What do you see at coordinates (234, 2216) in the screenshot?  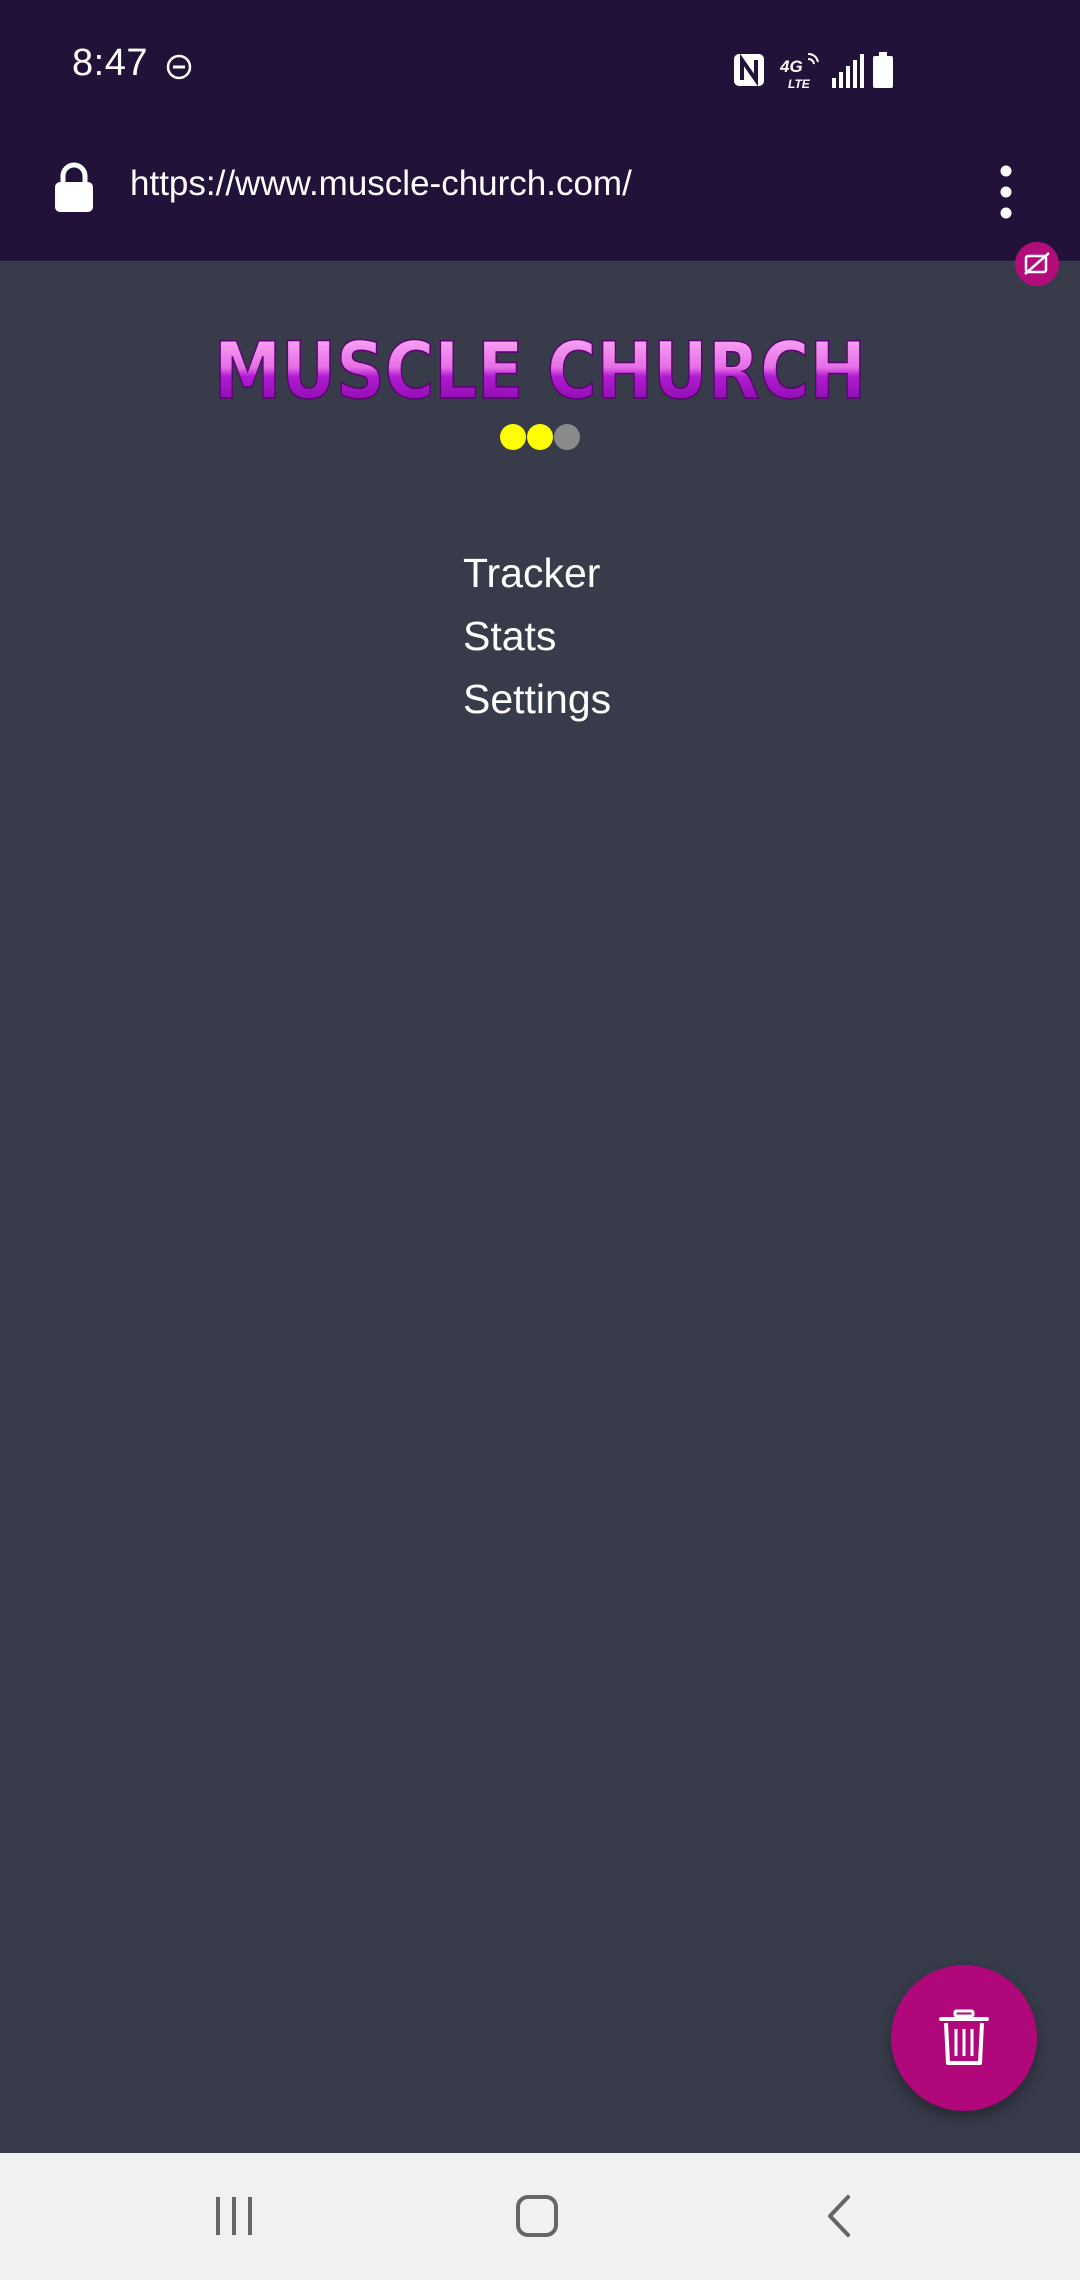 I see `recents-icon` at bounding box center [234, 2216].